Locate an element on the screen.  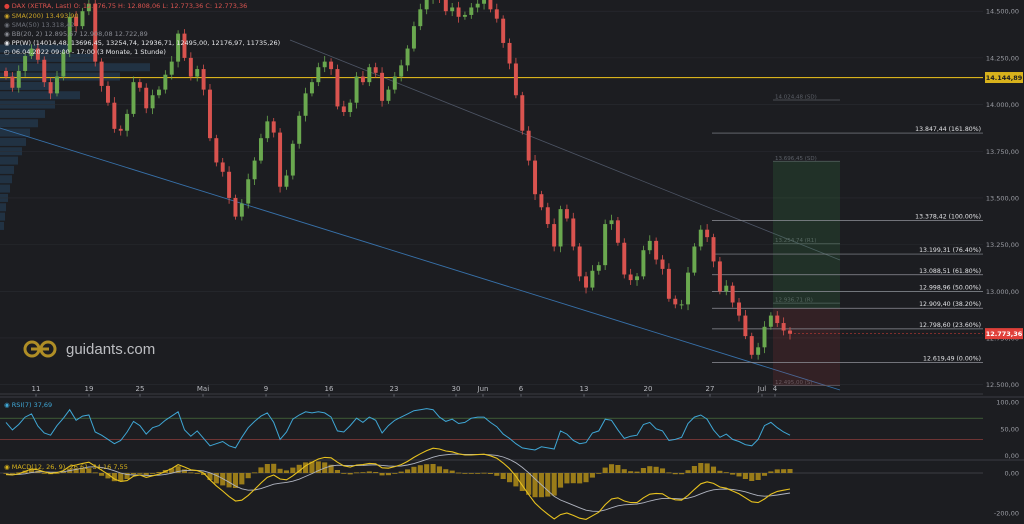
target-zone is located at coordinates (806, 235).